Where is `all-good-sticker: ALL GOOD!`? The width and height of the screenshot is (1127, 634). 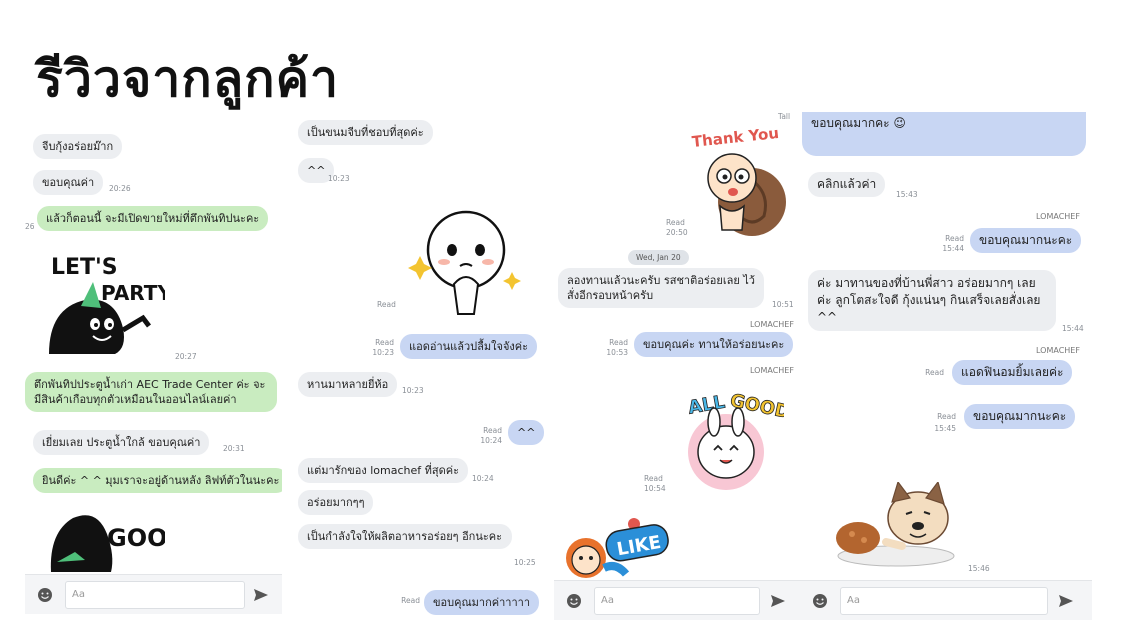 all-good-sticker: ALL GOOD! is located at coordinates (740, 436).